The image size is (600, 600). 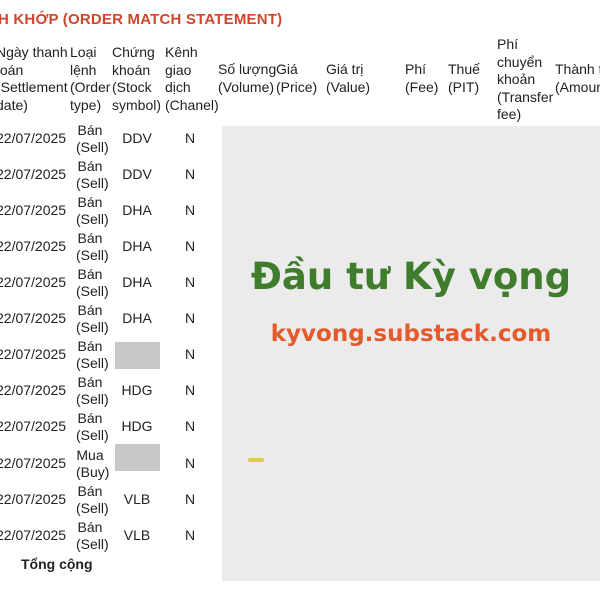 What do you see at coordinates (525, 79) in the screenshot?
I see `header-transfer-fee: Phí chuyển khoản (Transfer fee)` at bounding box center [525, 79].